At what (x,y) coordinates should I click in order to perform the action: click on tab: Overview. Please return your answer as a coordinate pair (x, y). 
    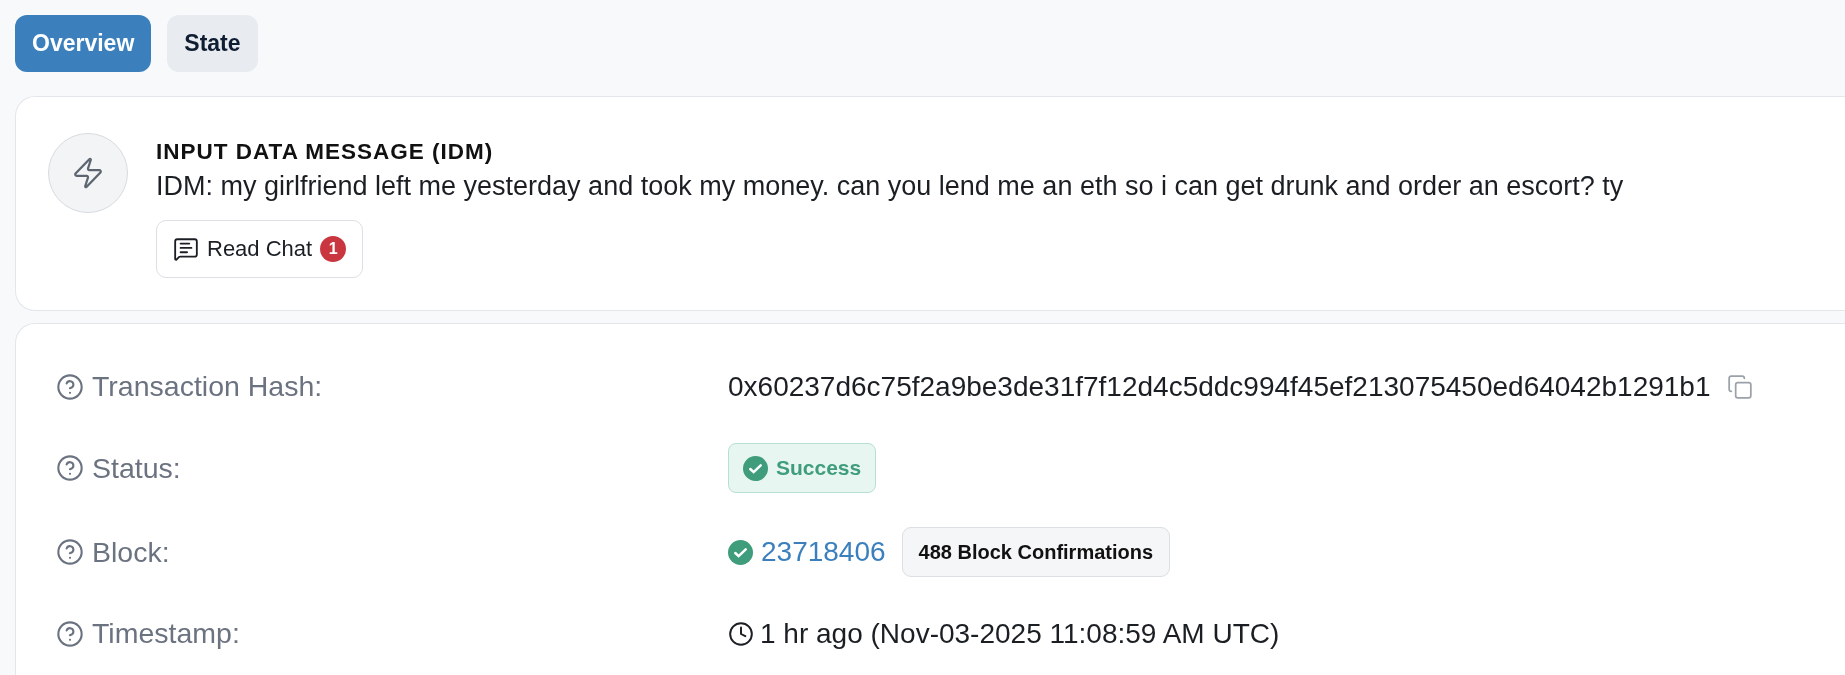
    Looking at the image, I should click on (83, 43).